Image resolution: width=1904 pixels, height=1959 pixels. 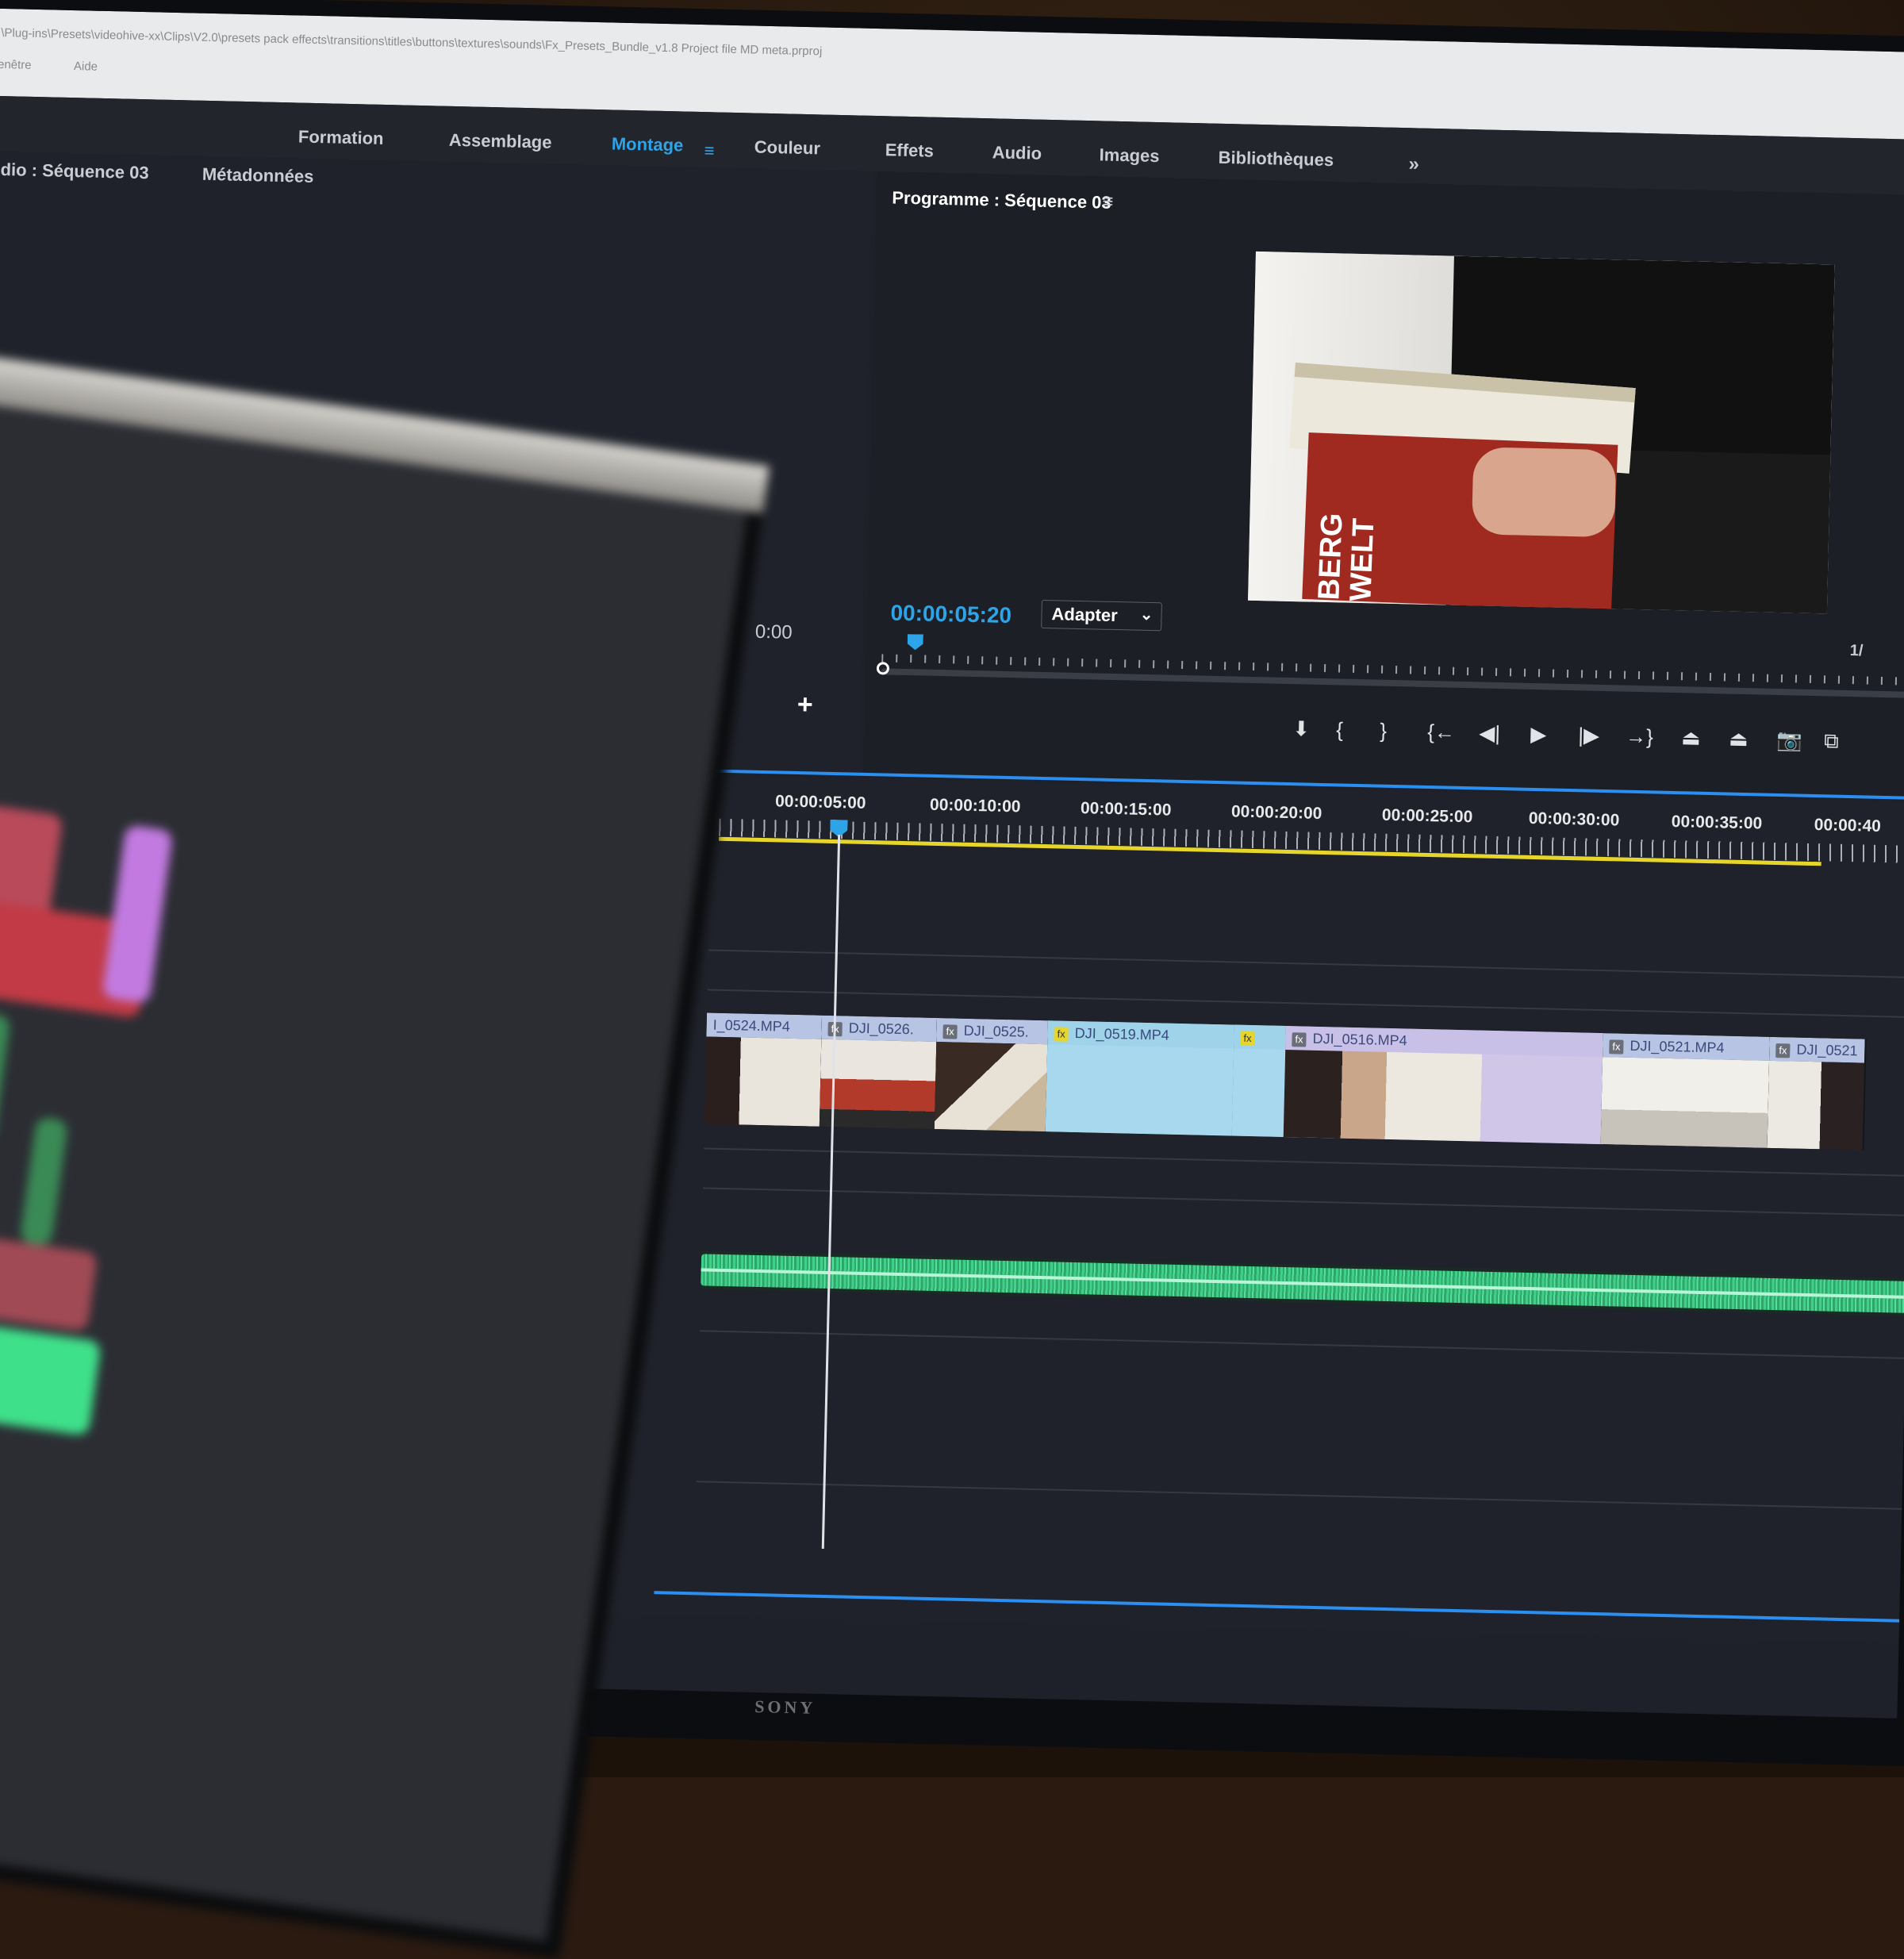 I want to click on timeline-clip: fx DJI_0521.MP4, so click(x=1686, y=1090).